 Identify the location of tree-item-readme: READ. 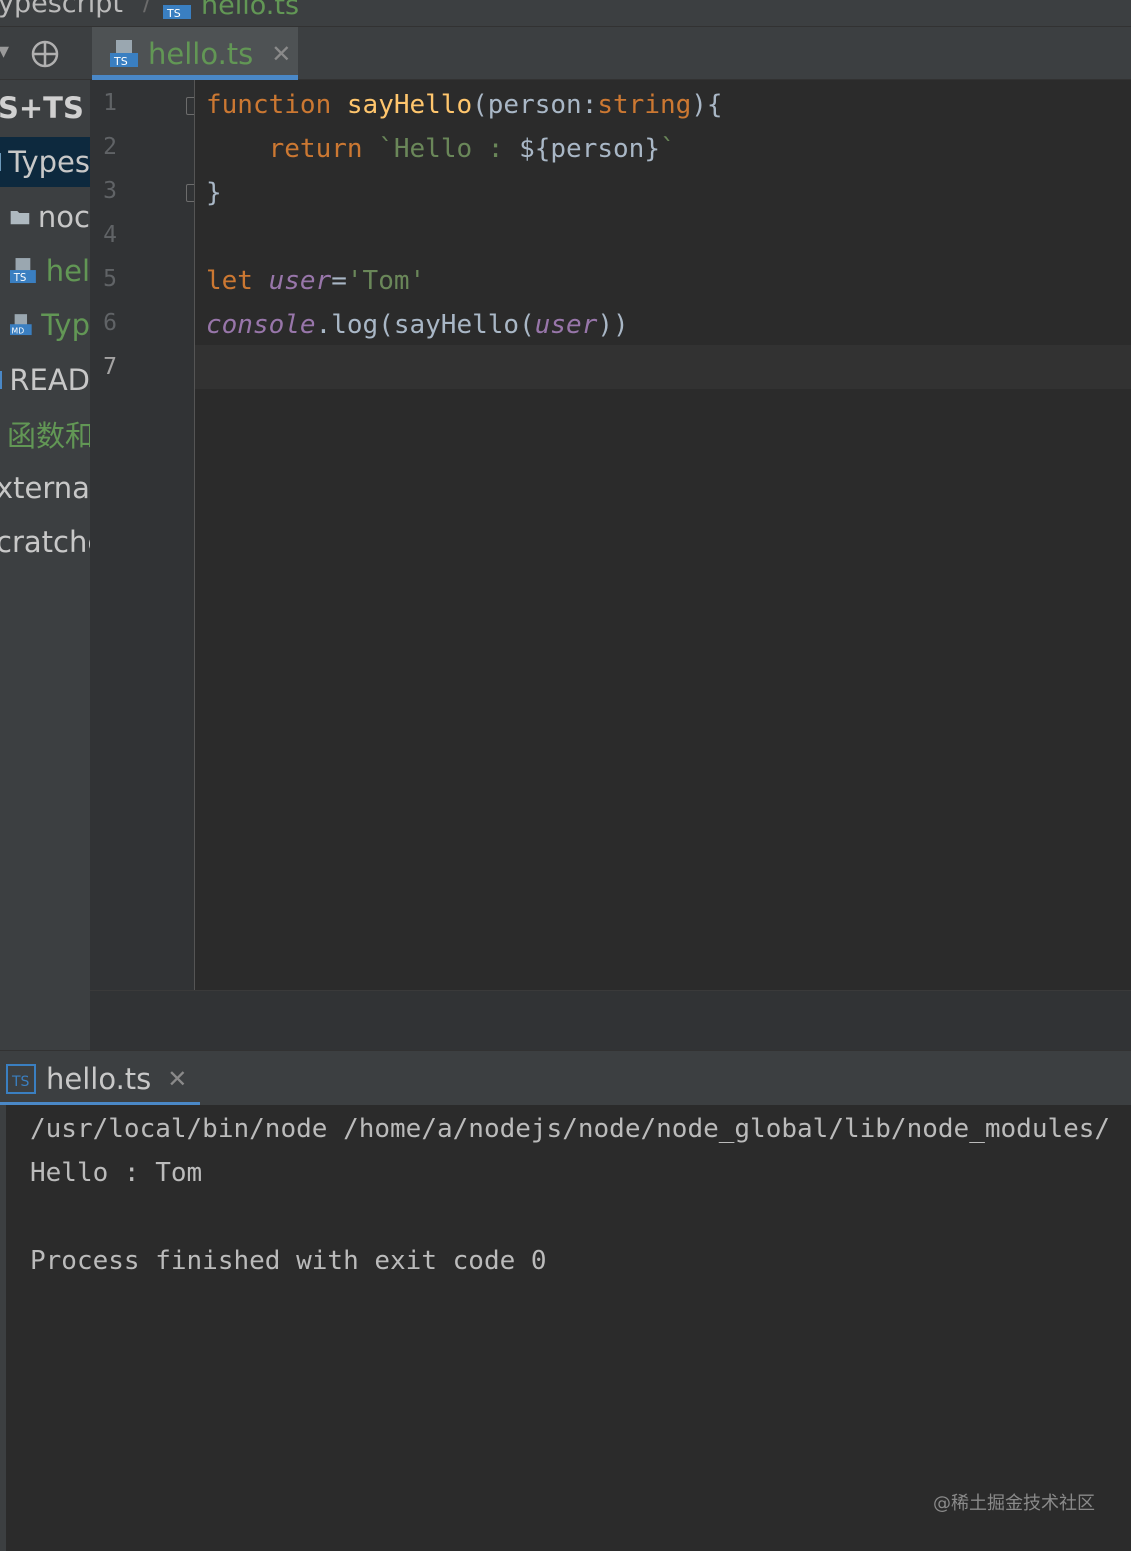
(45, 380).